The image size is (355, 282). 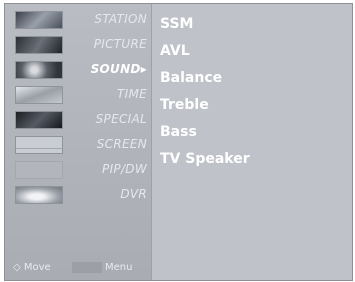 I want to click on menu-item-label: PIP/DW, so click(x=124, y=169).